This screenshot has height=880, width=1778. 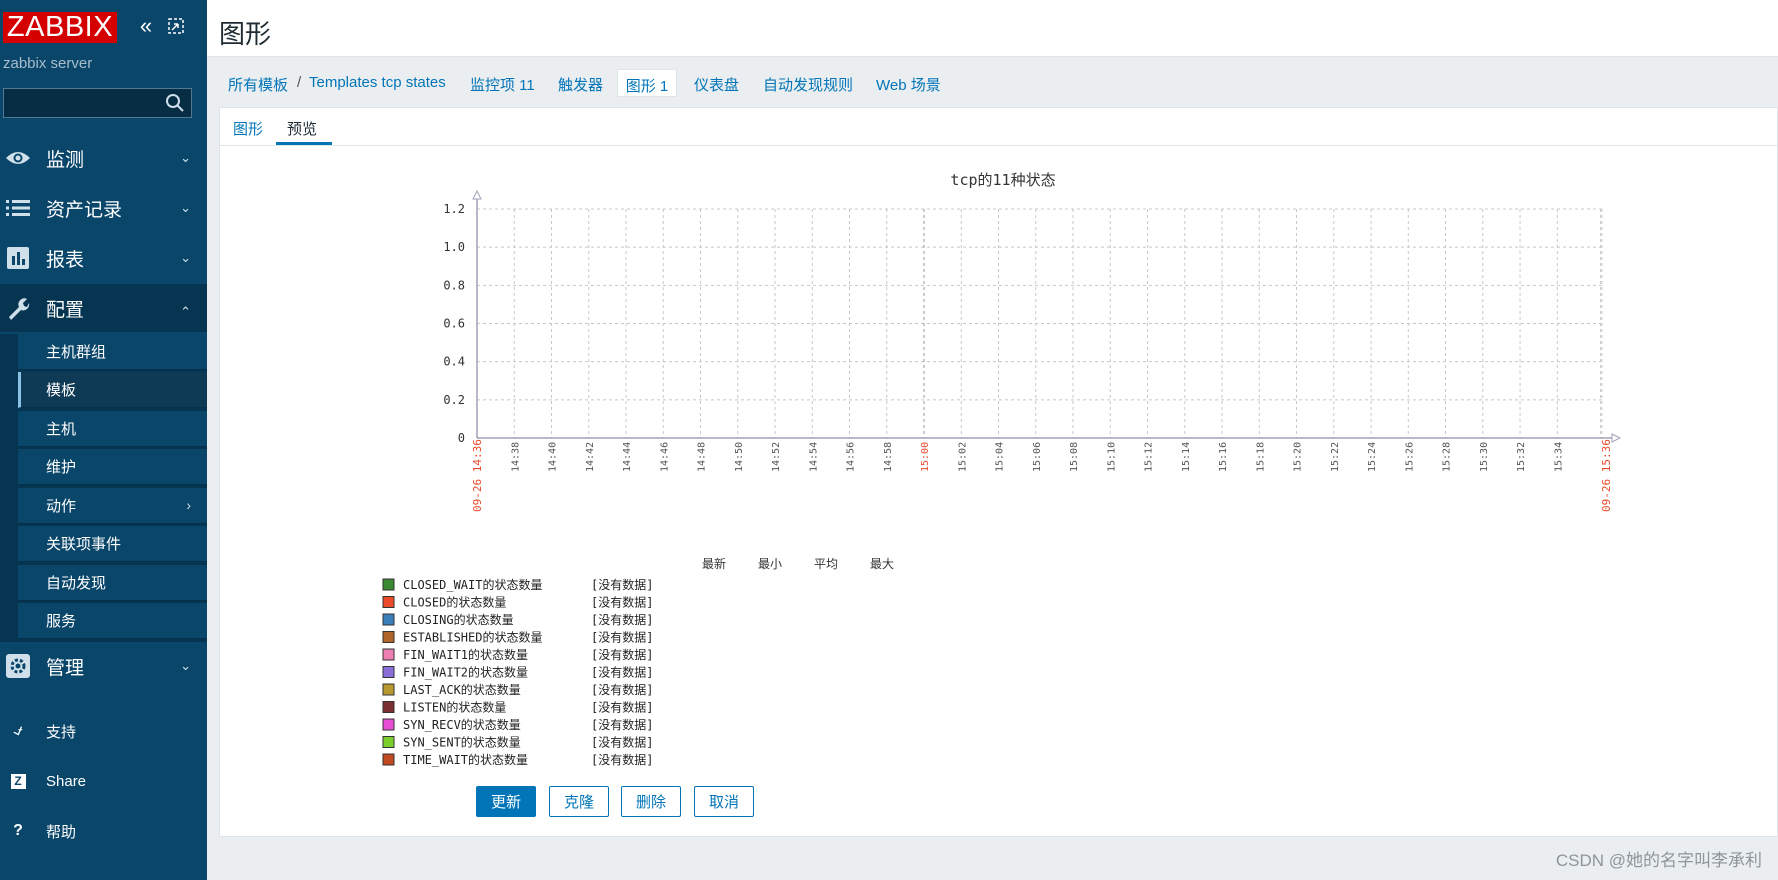 I want to click on tab-discovery-rules: 自动发现规则, so click(x=808, y=84).